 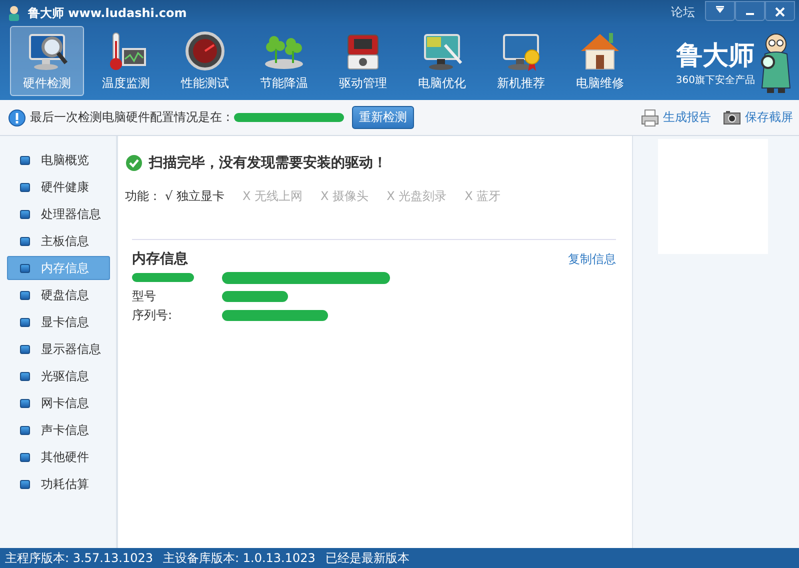 I want to click on status-text: 主程序版本: 3.57.13.1023, so click(x=79, y=558).